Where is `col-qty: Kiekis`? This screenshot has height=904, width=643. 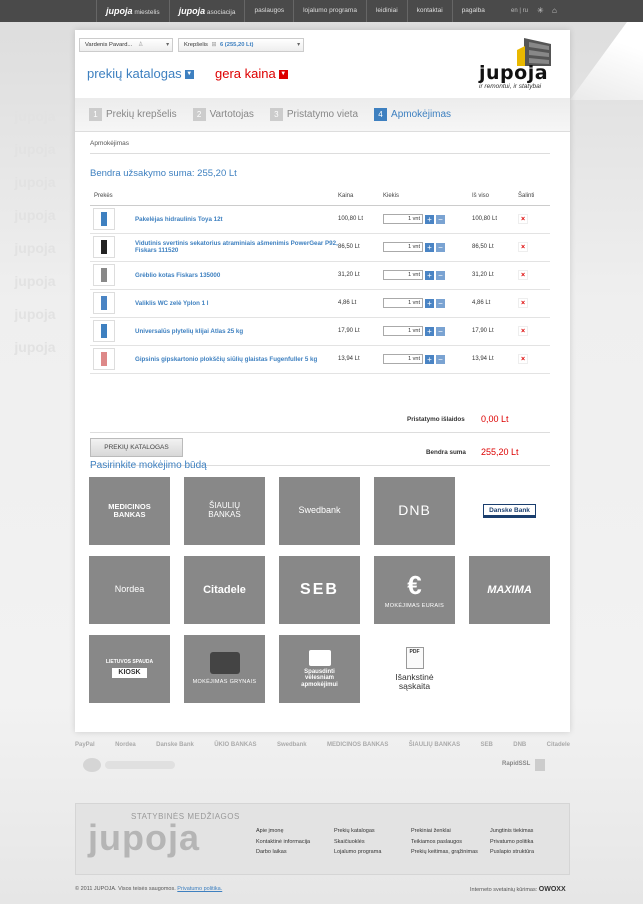 col-qty: Kiekis is located at coordinates (427, 197).